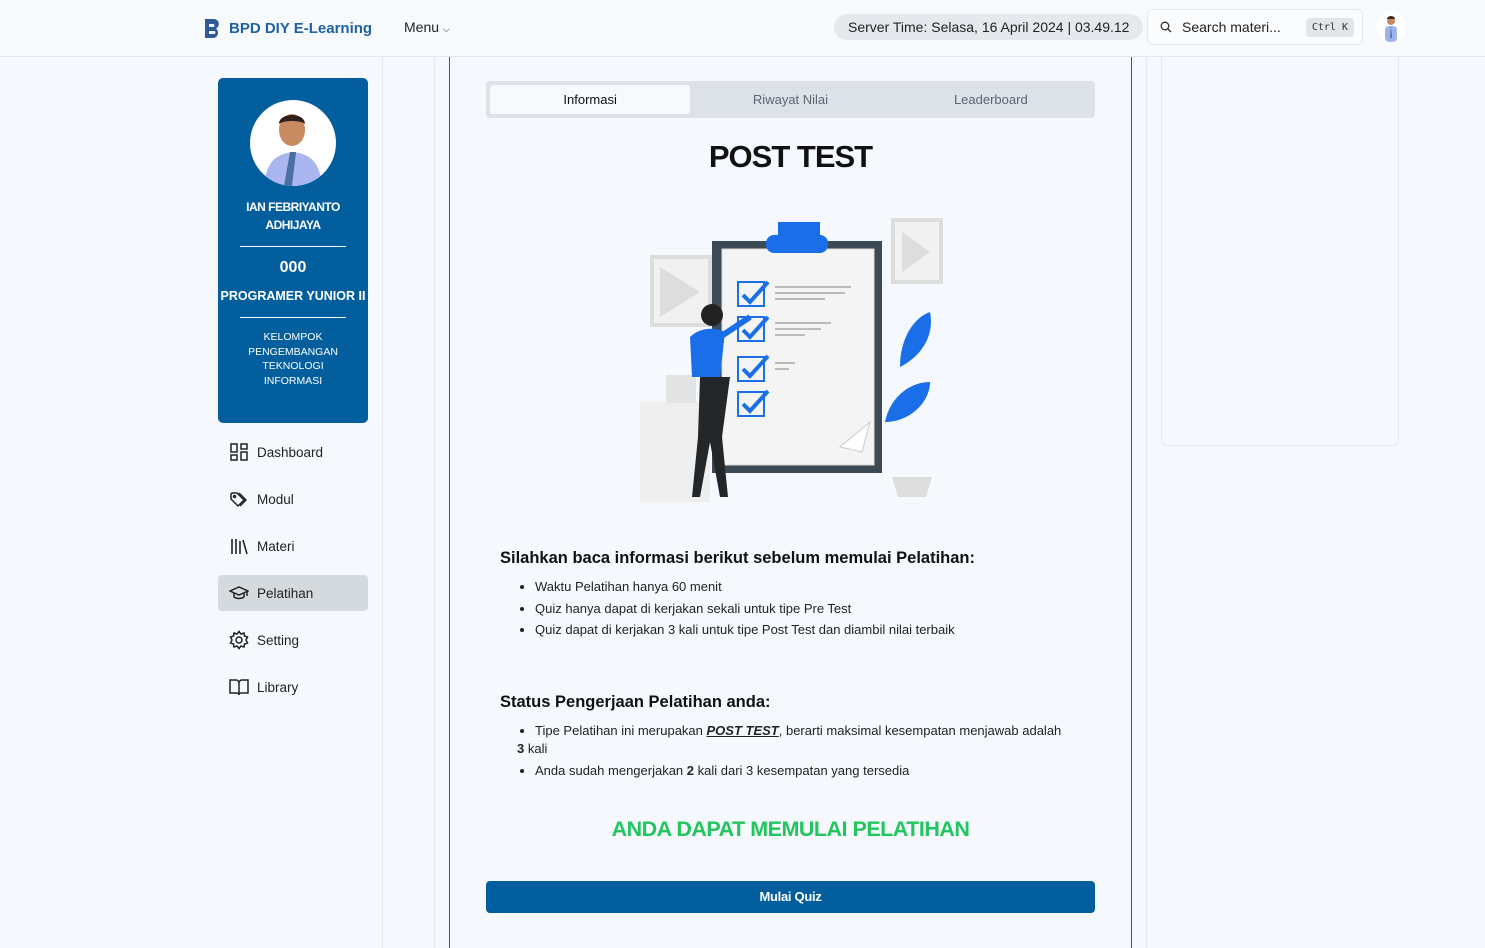 This screenshot has height=948, width=1485. Describe the element at coordinates (812, 587) in the screenshot. I see `info-item: Waktu Pelatihan hanya 60 menit` at that location.